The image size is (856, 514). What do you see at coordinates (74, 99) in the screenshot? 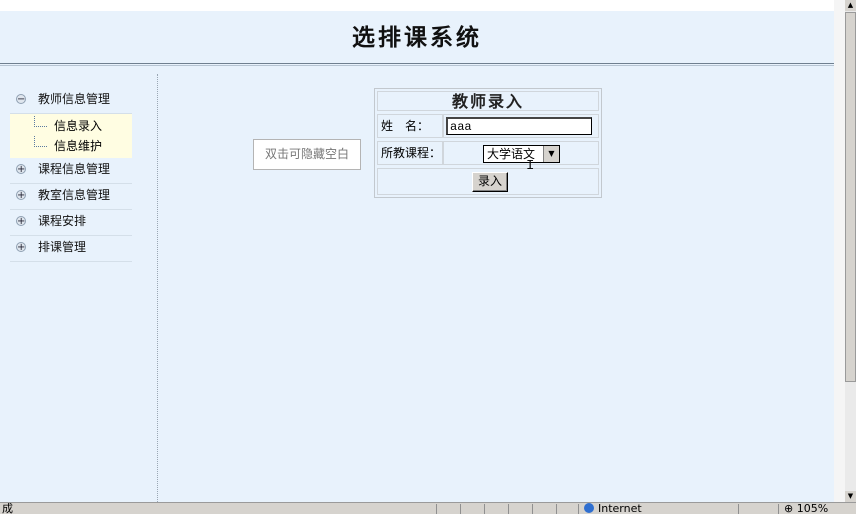
I see `menu-label: 教师信息管理` at bounding box center [74, 99].